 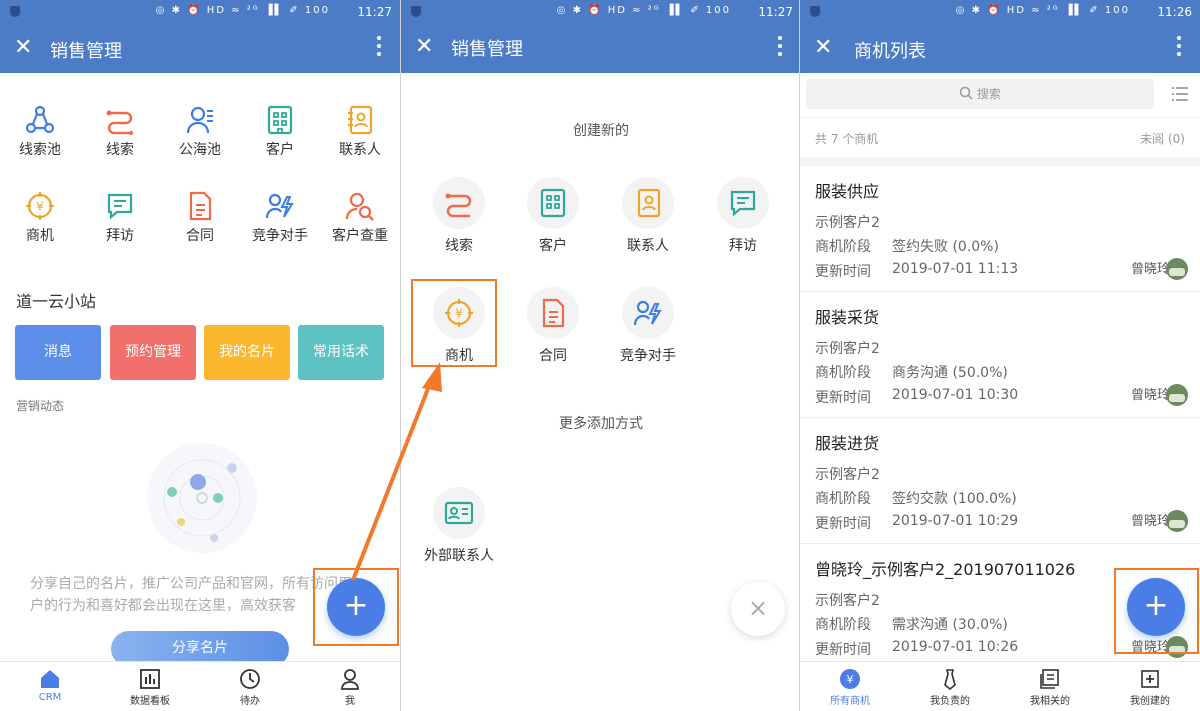 What do you see at coordinates (847, 443) in the screenshot?
I see `opportunity-name: 服装进货` at bounding box center [847, 443].